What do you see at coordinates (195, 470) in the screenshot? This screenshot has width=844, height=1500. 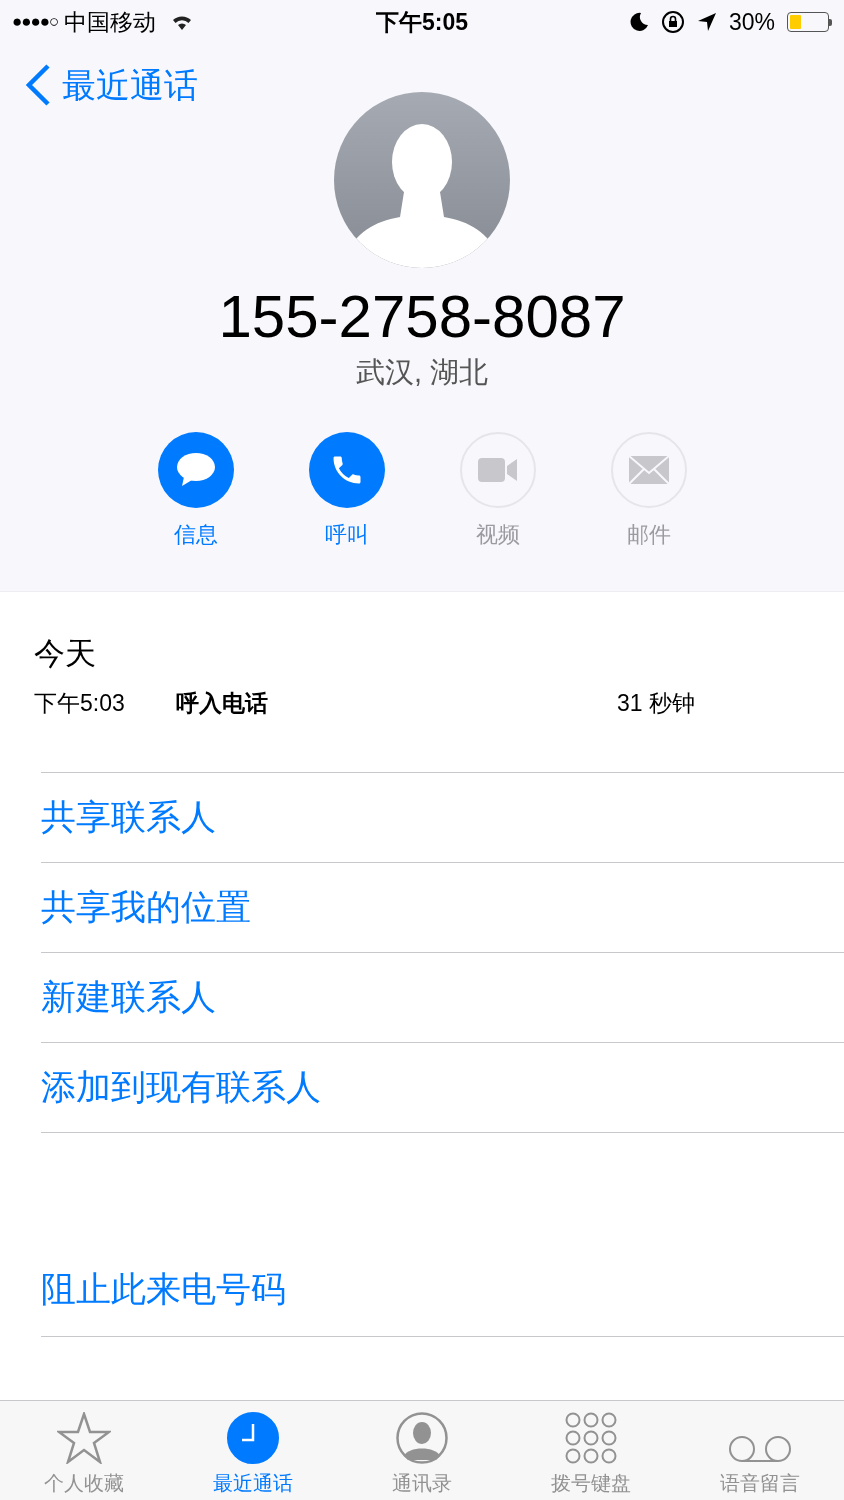 I see `speech-bubble-icon` at bounding box center [195, 470].